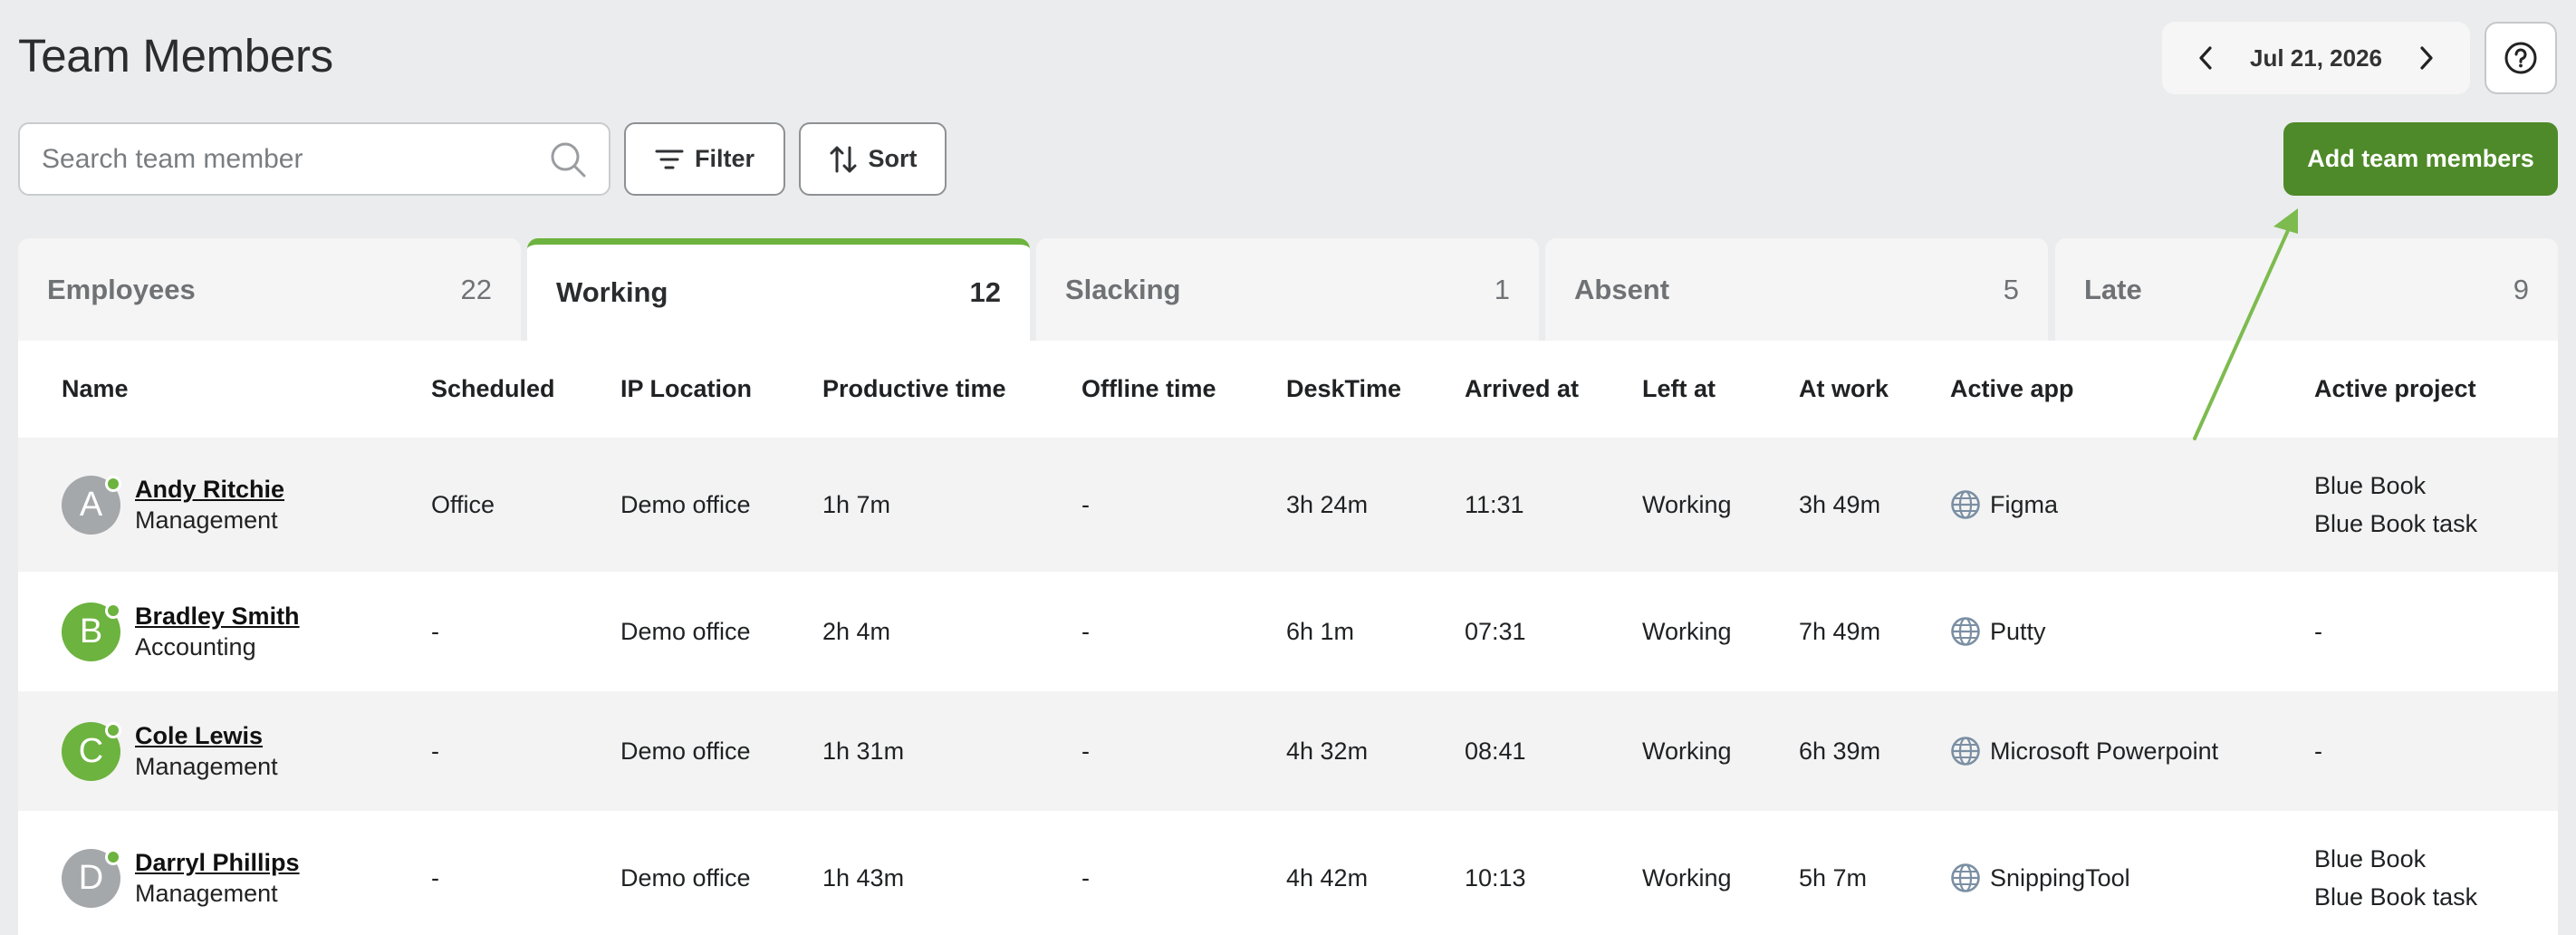  I want to click on productive-time-cell: 1h 43m, so click(863, 877).